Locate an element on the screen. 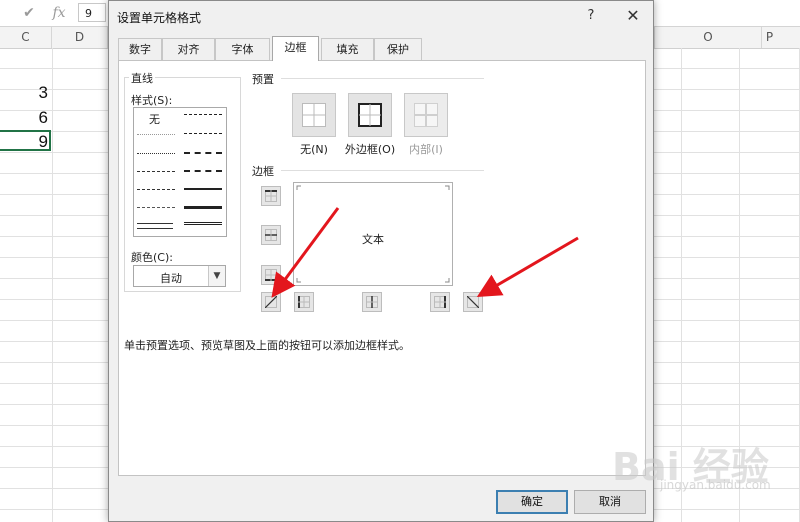  arrow-to-diagonal-down is located at coordinates (527, 267).